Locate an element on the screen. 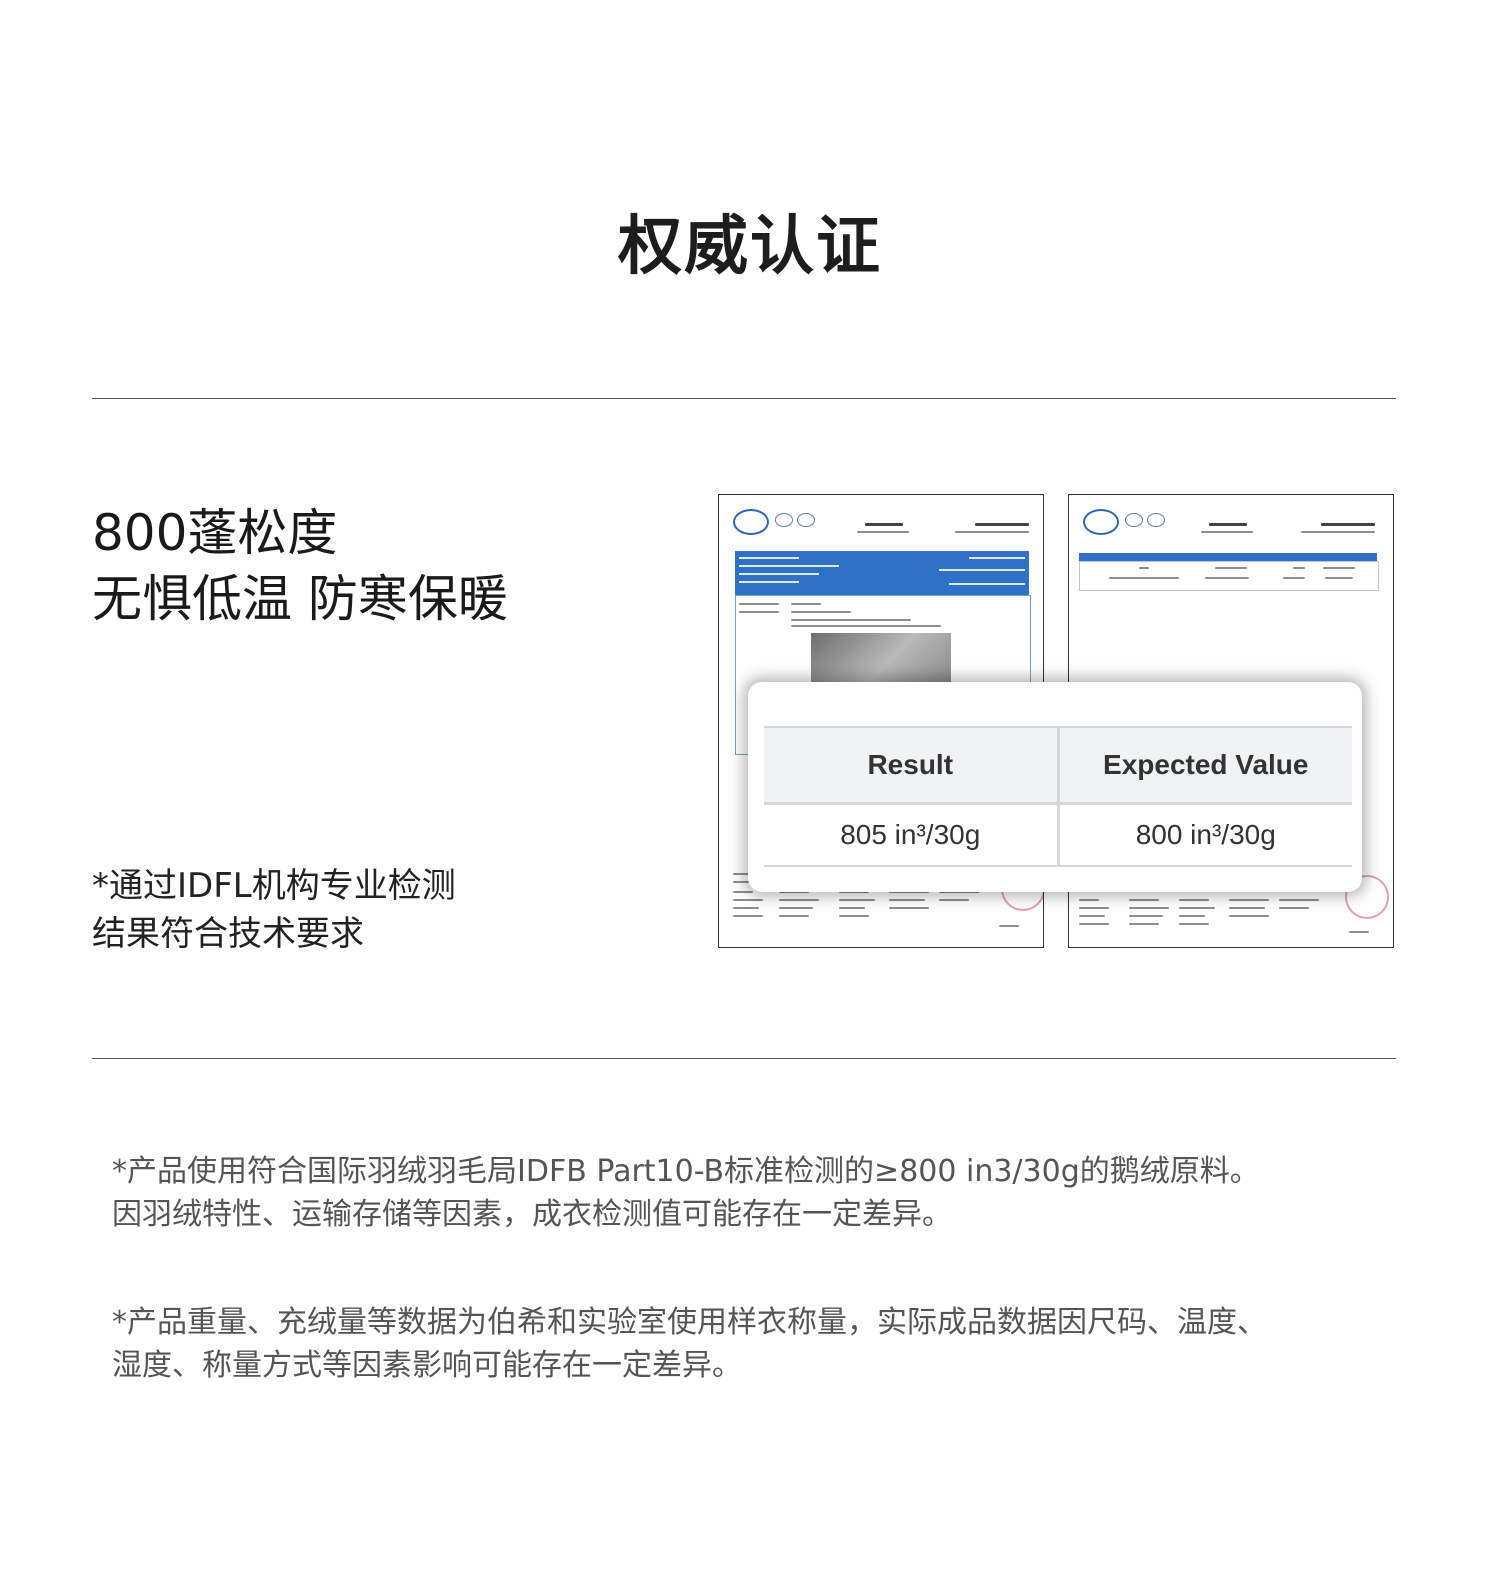  table-row: 805 in³/30g 800 in³/30g is located at coordinates (1058, 835).